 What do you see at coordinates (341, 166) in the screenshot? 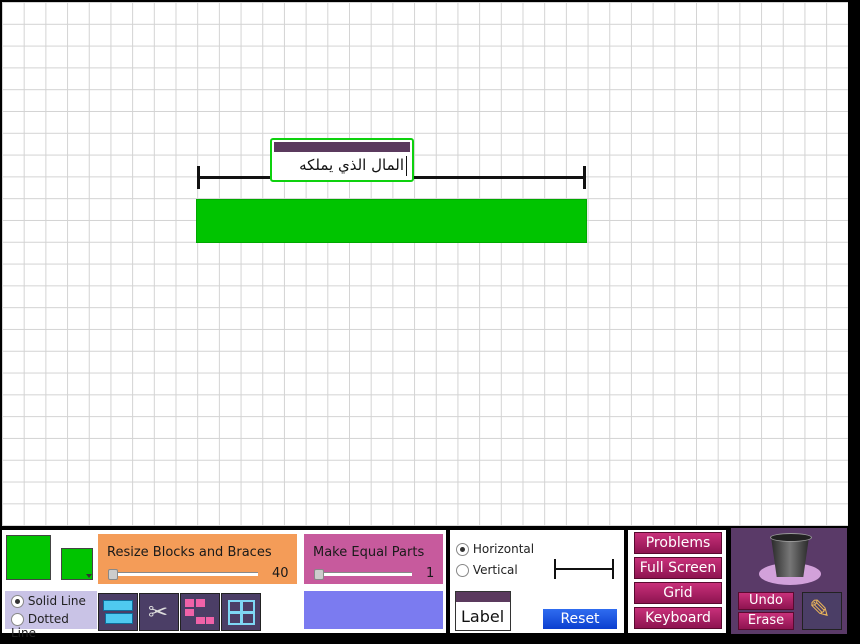
I see `brace-label-text: المال الذي يملكه` at bounding box center [341, 166].